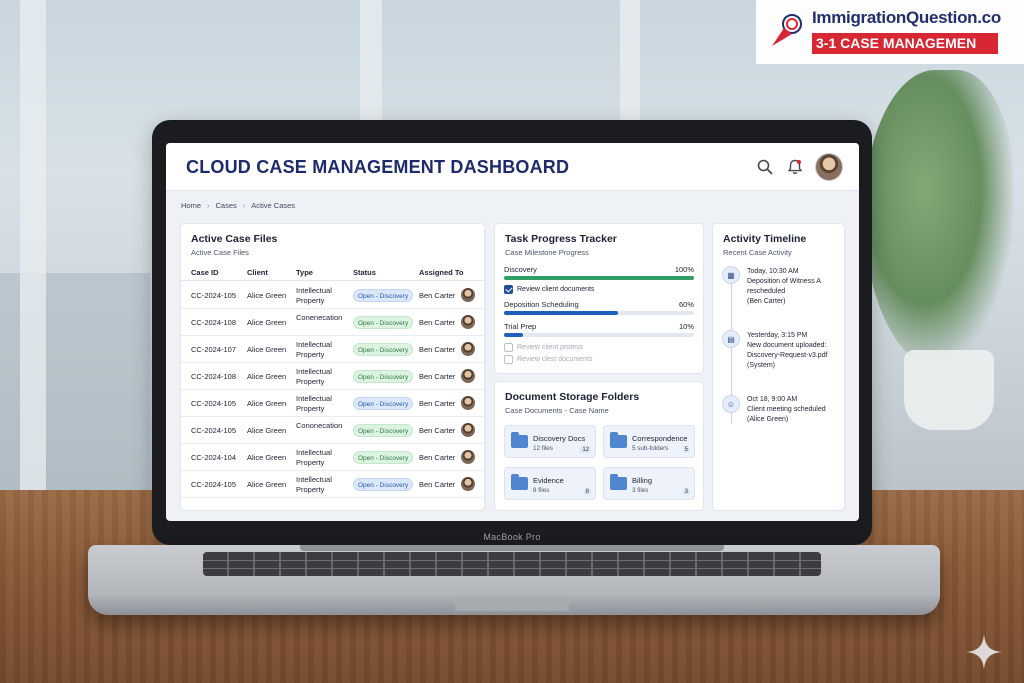 Image resolution: width=1024 pixels, height=683 pixels. I want to click on folder-billing: Billing 3 files 3, so click(649, 483).